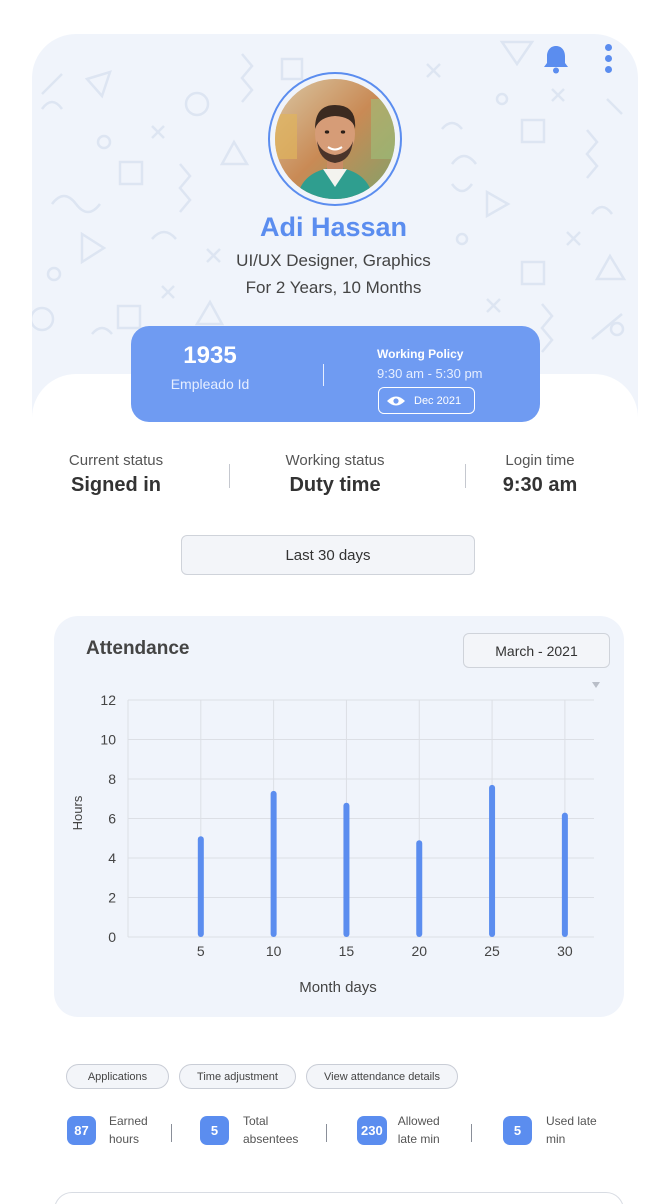  I want to click on working-status-value: Duty time, so click(335, 485).